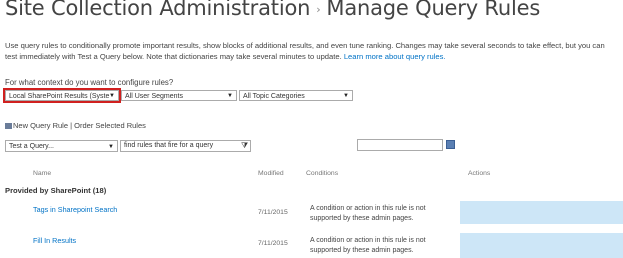  What do you see at coordinates (479, 173) in the screenshot?
I see `column-header-actions: Actions` at bounding box center [479, 173].